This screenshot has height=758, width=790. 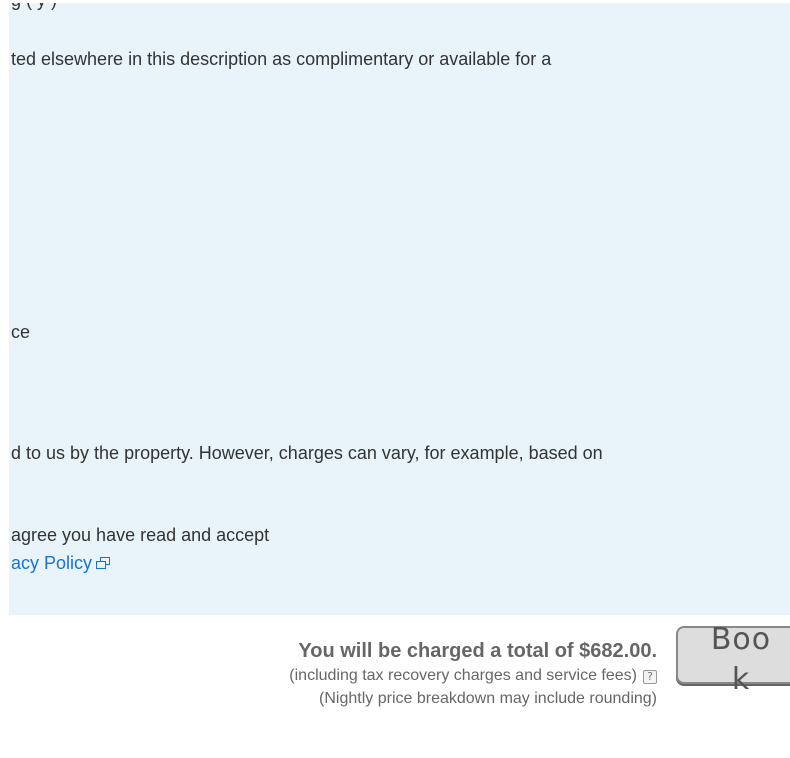 I want to click on total-charge-text: You will be charged a total of $682.00., so click(x=477, y=651).